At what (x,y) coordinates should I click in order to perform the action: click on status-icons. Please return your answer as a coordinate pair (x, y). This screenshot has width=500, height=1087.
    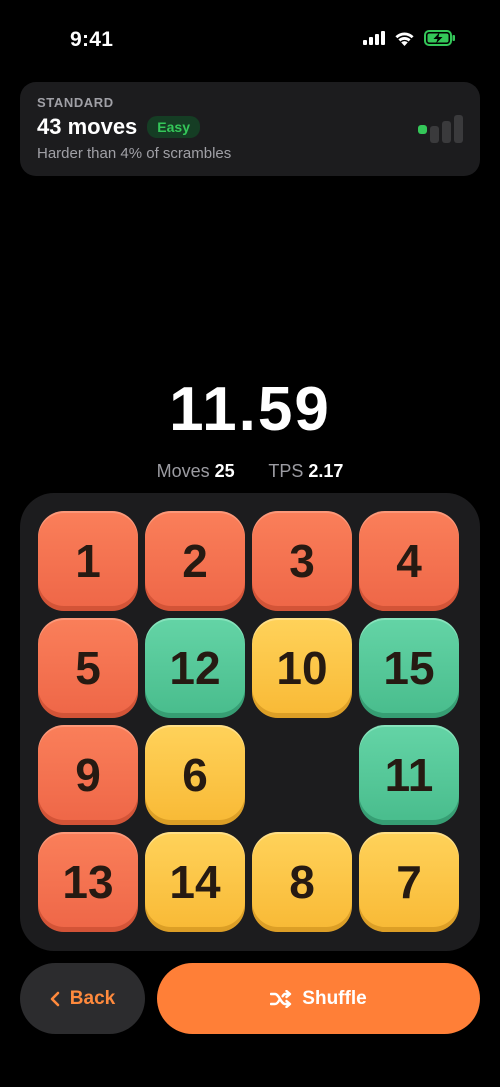
    Looking at the image, I should click on (409, 38).